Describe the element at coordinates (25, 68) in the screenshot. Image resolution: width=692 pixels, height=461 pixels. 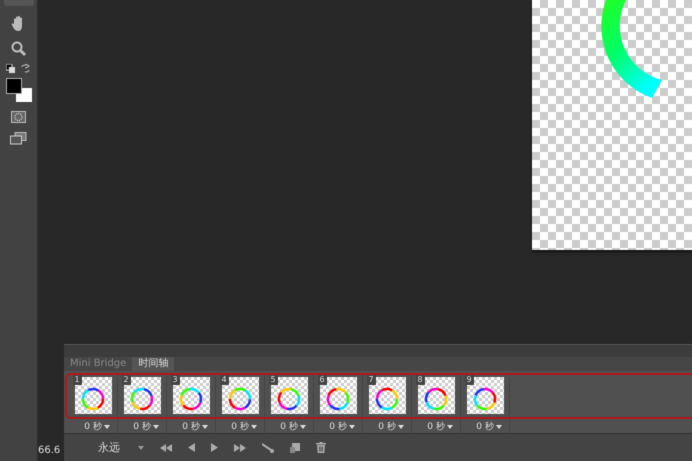
I see `swap-arrow-icon` at that location.